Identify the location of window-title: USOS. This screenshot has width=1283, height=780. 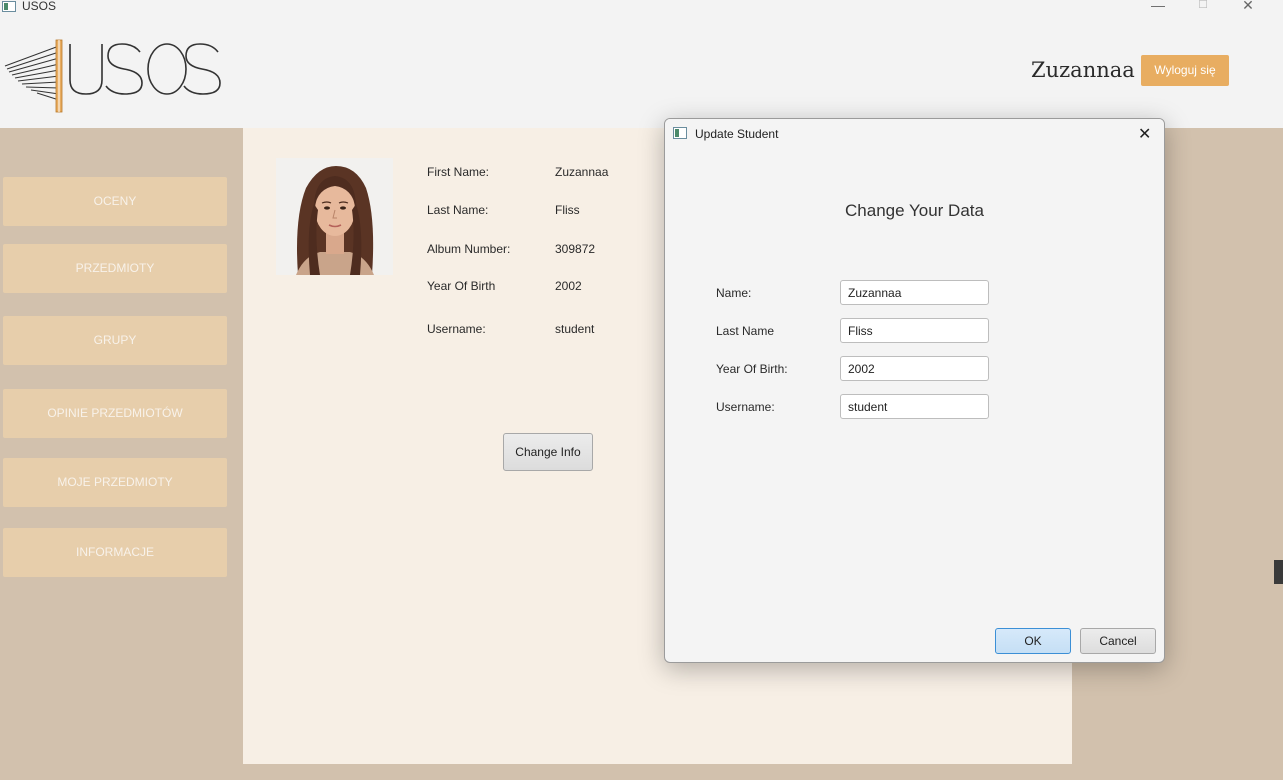
(39, 6).